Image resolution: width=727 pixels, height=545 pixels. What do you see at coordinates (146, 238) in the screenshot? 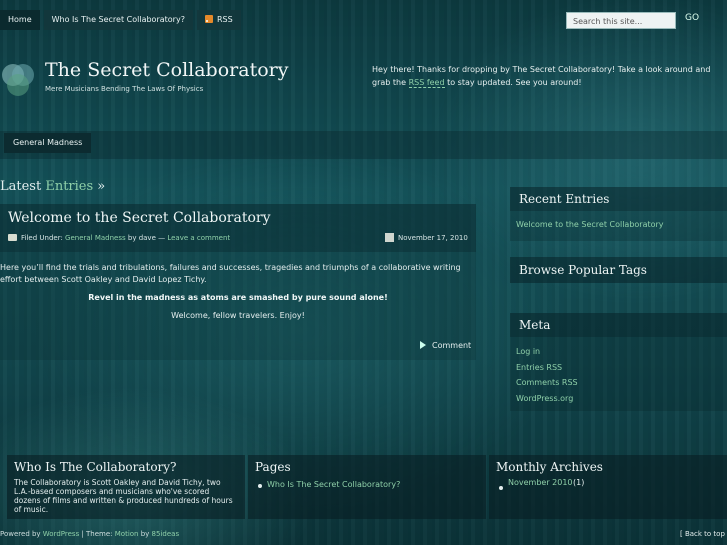
I see `post-author: by dave —` at bounding box center [146, 238].